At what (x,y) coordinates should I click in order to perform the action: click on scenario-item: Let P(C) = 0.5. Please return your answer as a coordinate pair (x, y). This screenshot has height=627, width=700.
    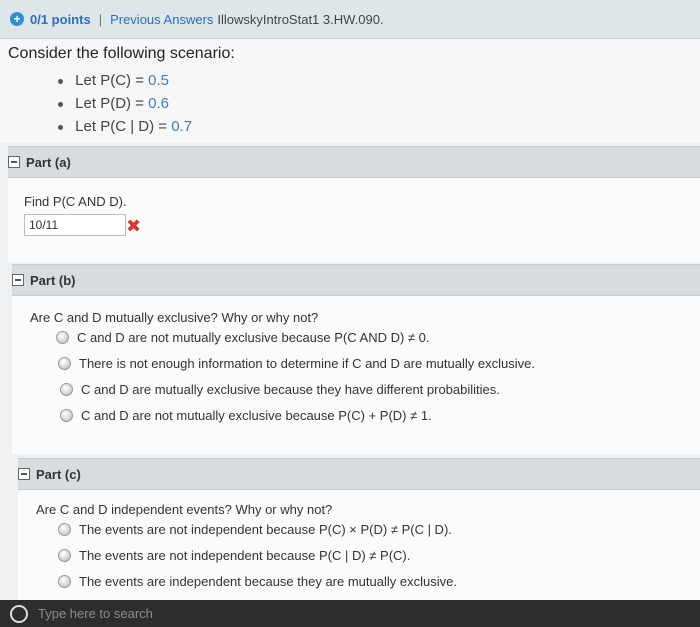
    Looking at the image, I should click on (125, 80).